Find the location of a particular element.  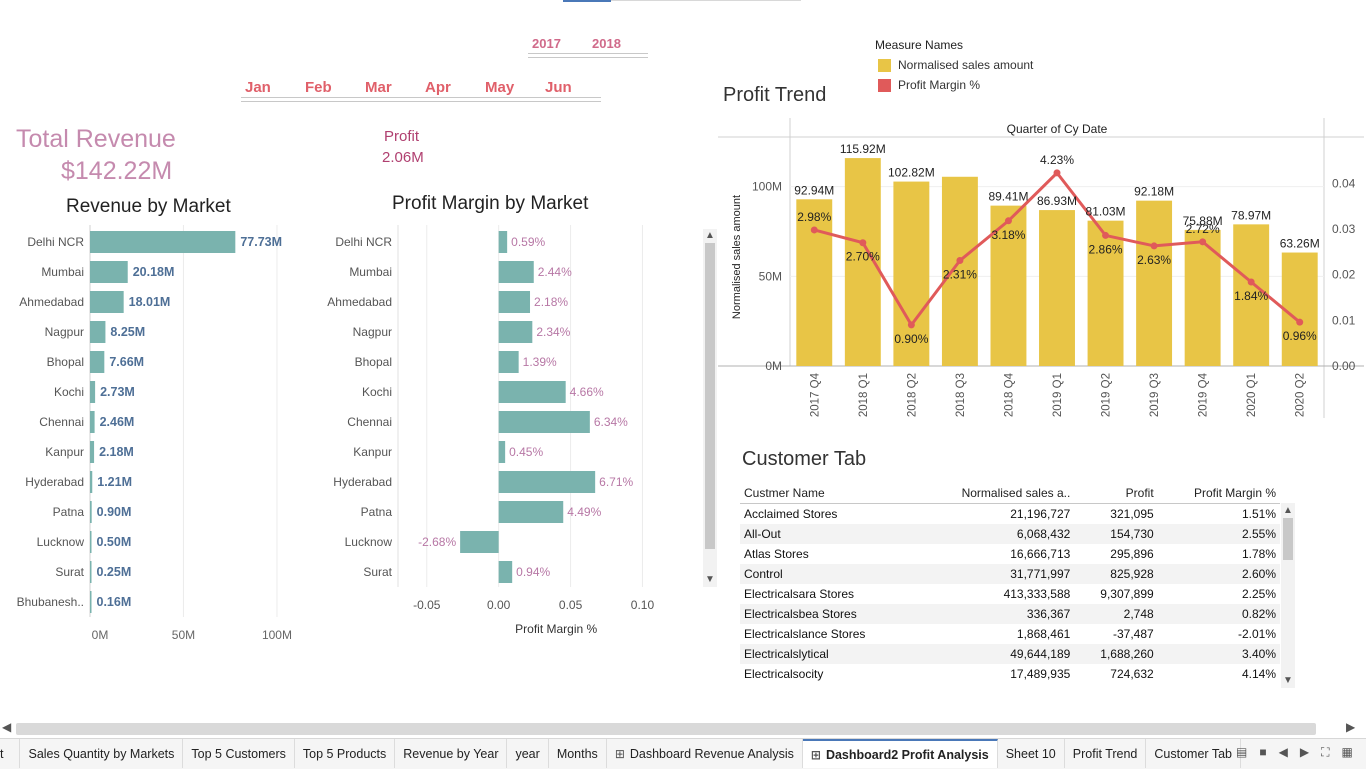

tab-dashboard2-profit-analysis: ⊞ Dashboard2 Profit Analysis is located at coordinates (900, 753).